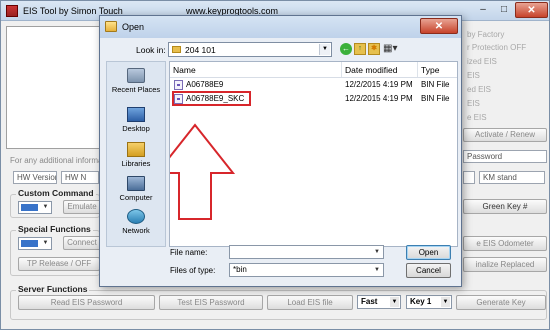 The image size is (550, 330). I want to click on load-eis-file-button: Load EIS file, so click(310, 302).